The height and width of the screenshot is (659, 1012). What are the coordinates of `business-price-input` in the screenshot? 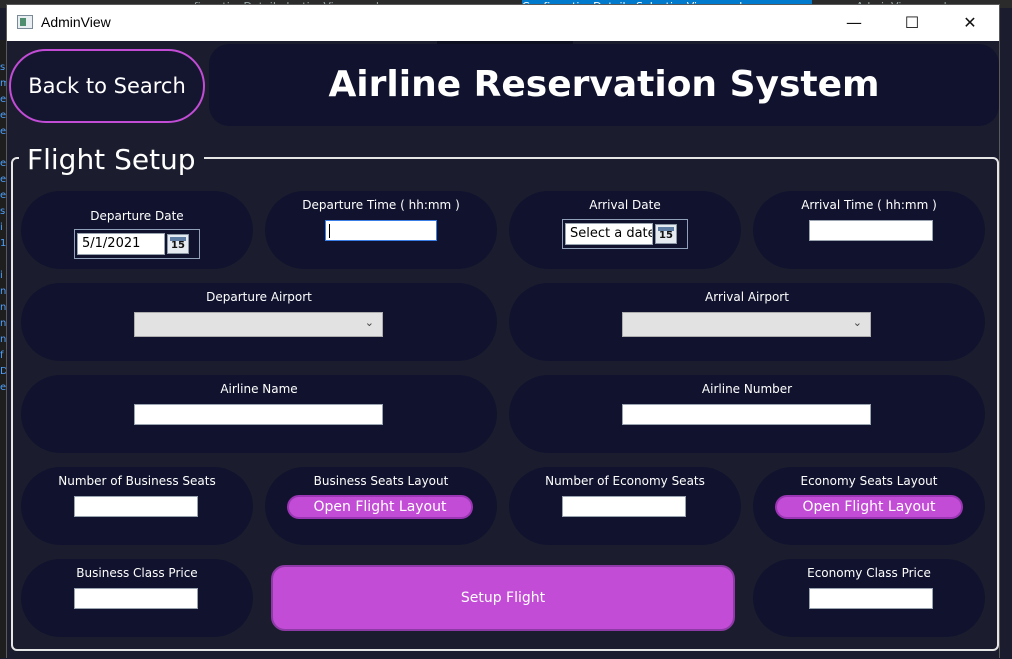 It's located at (136, 598).